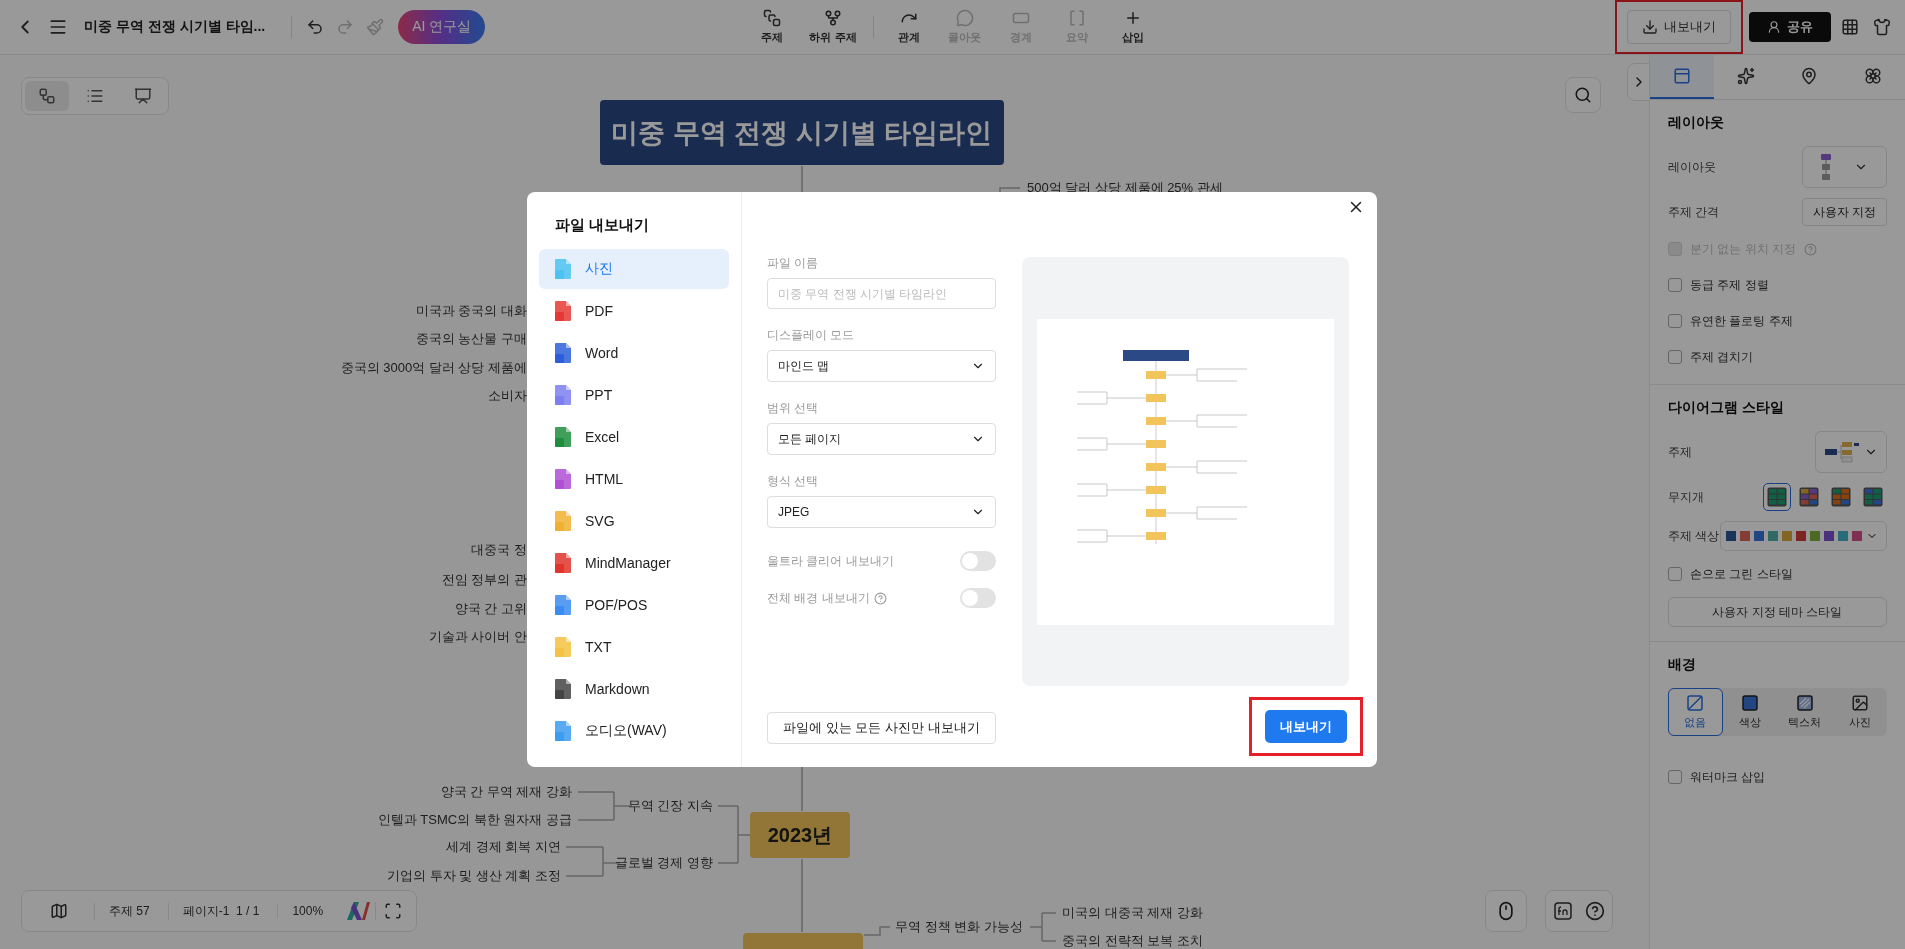 This screenshot has width=1905, height=949. What do you see at coordinates (1804, 703) in the screenshot?
I see `striped-square-icon` at bounding box center [1804, 703].